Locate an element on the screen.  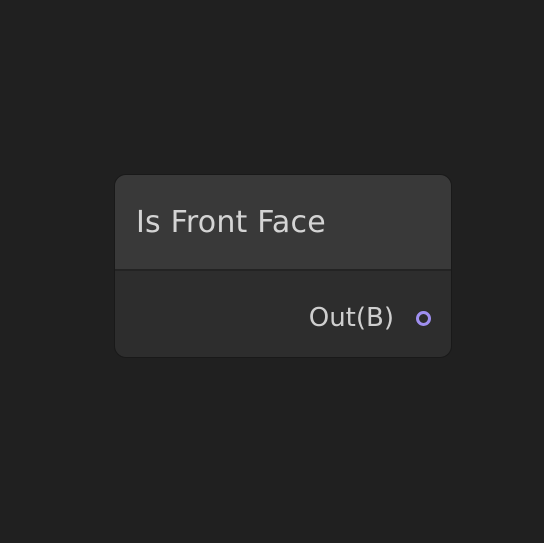
node-header: Is Front Face is located at coordinates (283, 223).